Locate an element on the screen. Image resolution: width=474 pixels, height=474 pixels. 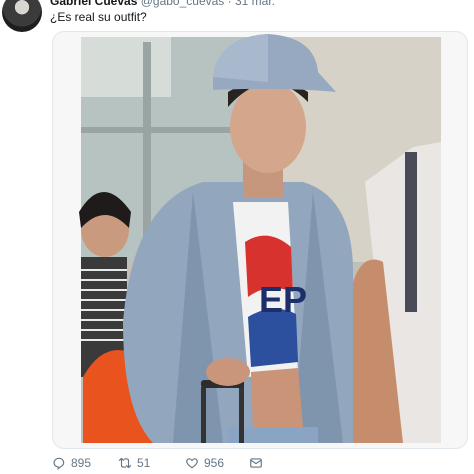
reply-icon is located at coordinates (59, 463).